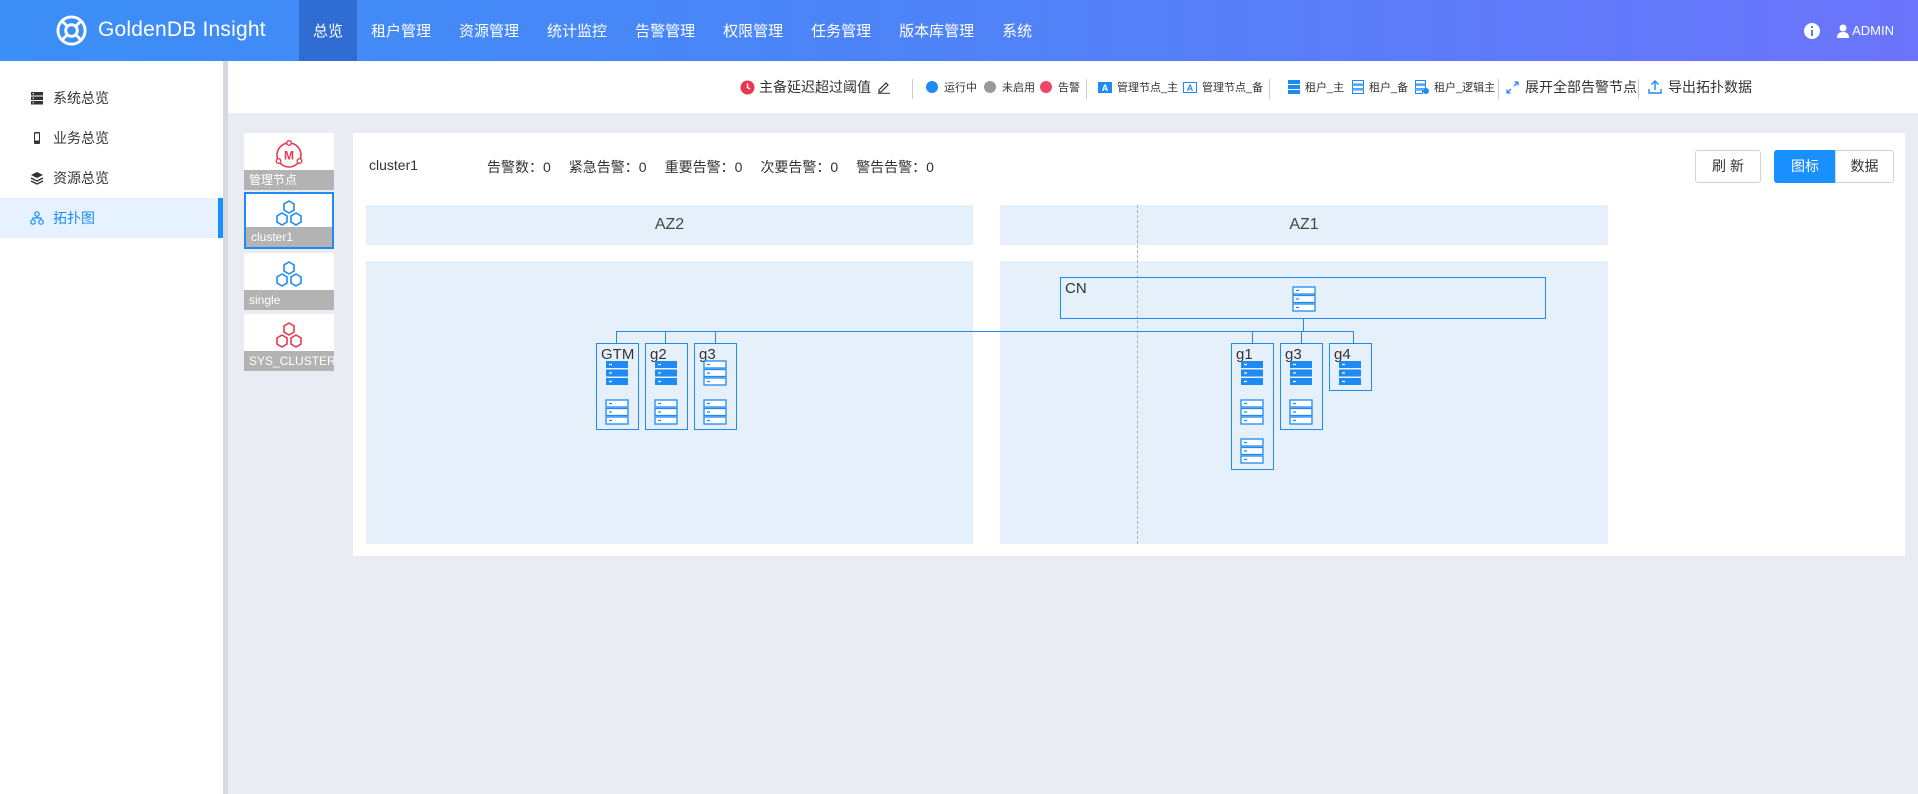  I want to click on cn-label: CN, so click(1076, 288).